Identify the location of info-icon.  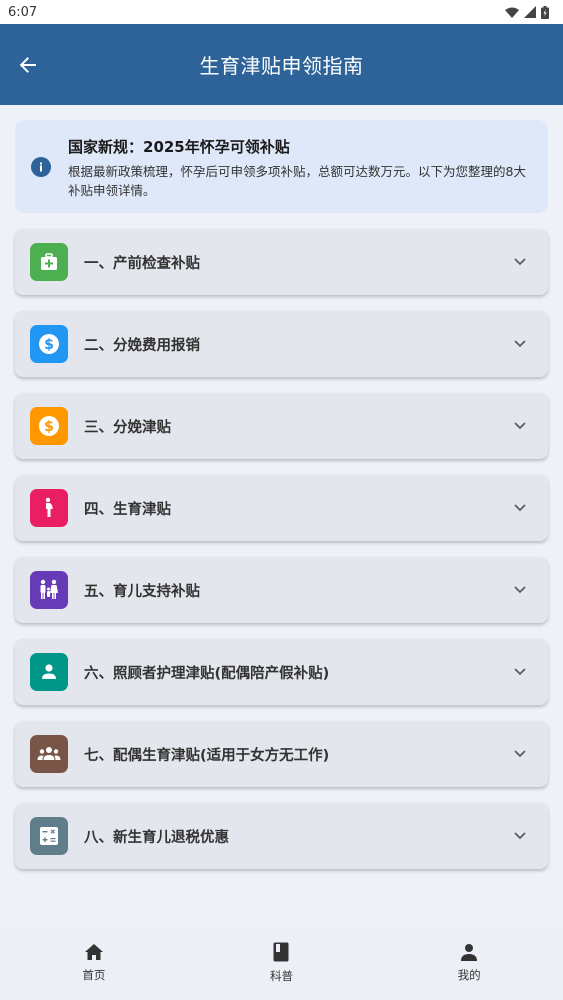
(41, 167).